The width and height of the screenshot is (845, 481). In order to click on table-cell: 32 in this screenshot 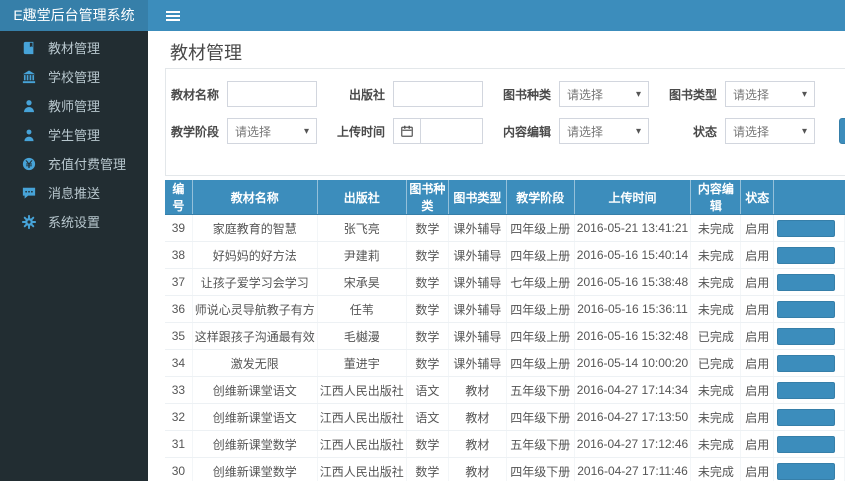, I will do `click(179, 417)`.